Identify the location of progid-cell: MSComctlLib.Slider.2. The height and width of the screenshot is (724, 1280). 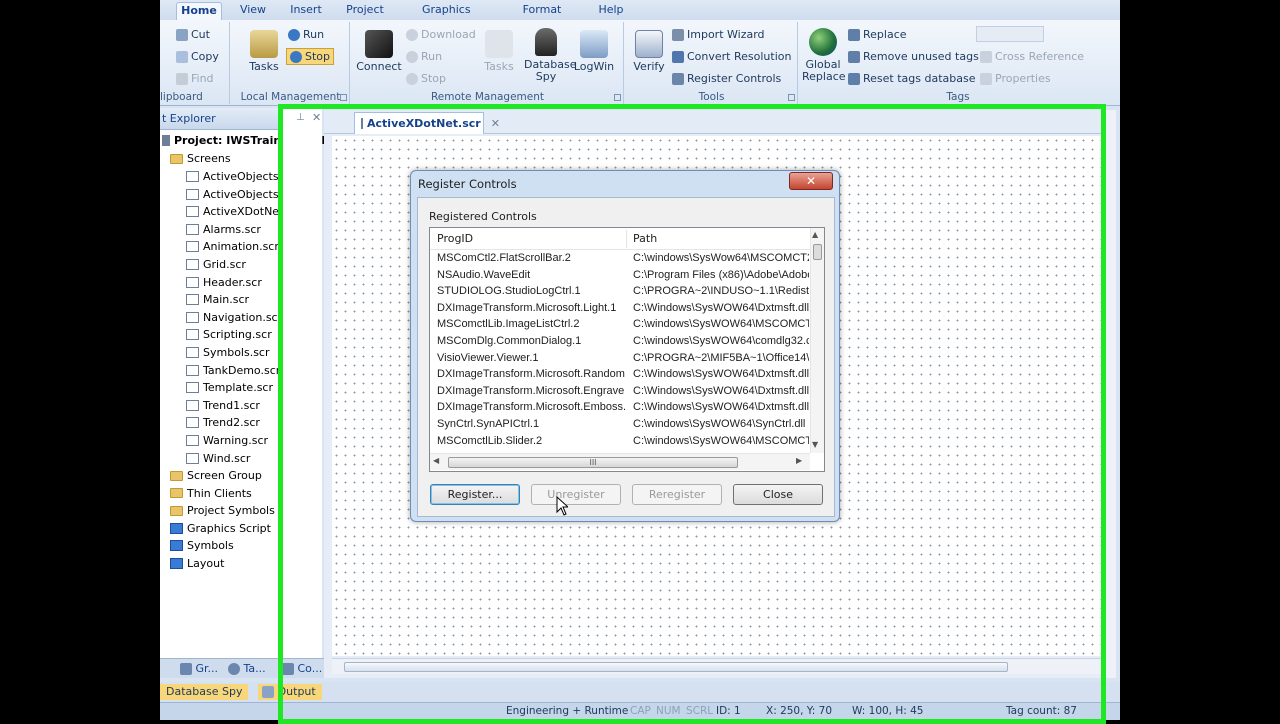
(490, 440).